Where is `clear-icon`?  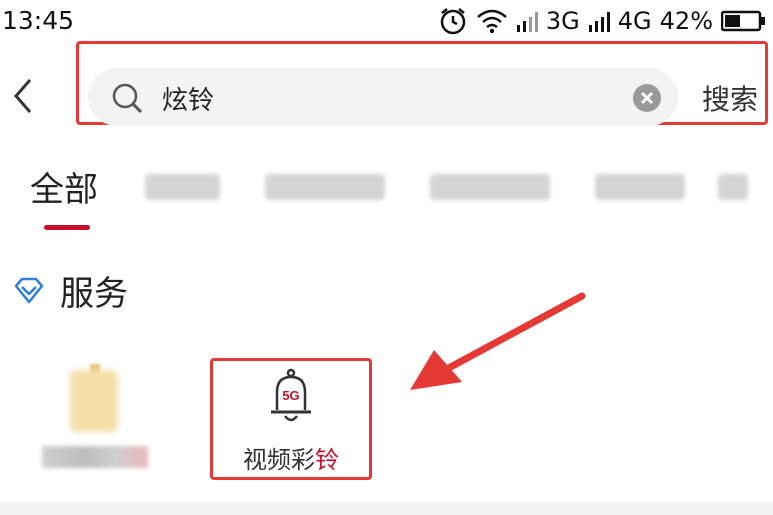 clear-icon is located at coordinates (647, 98).